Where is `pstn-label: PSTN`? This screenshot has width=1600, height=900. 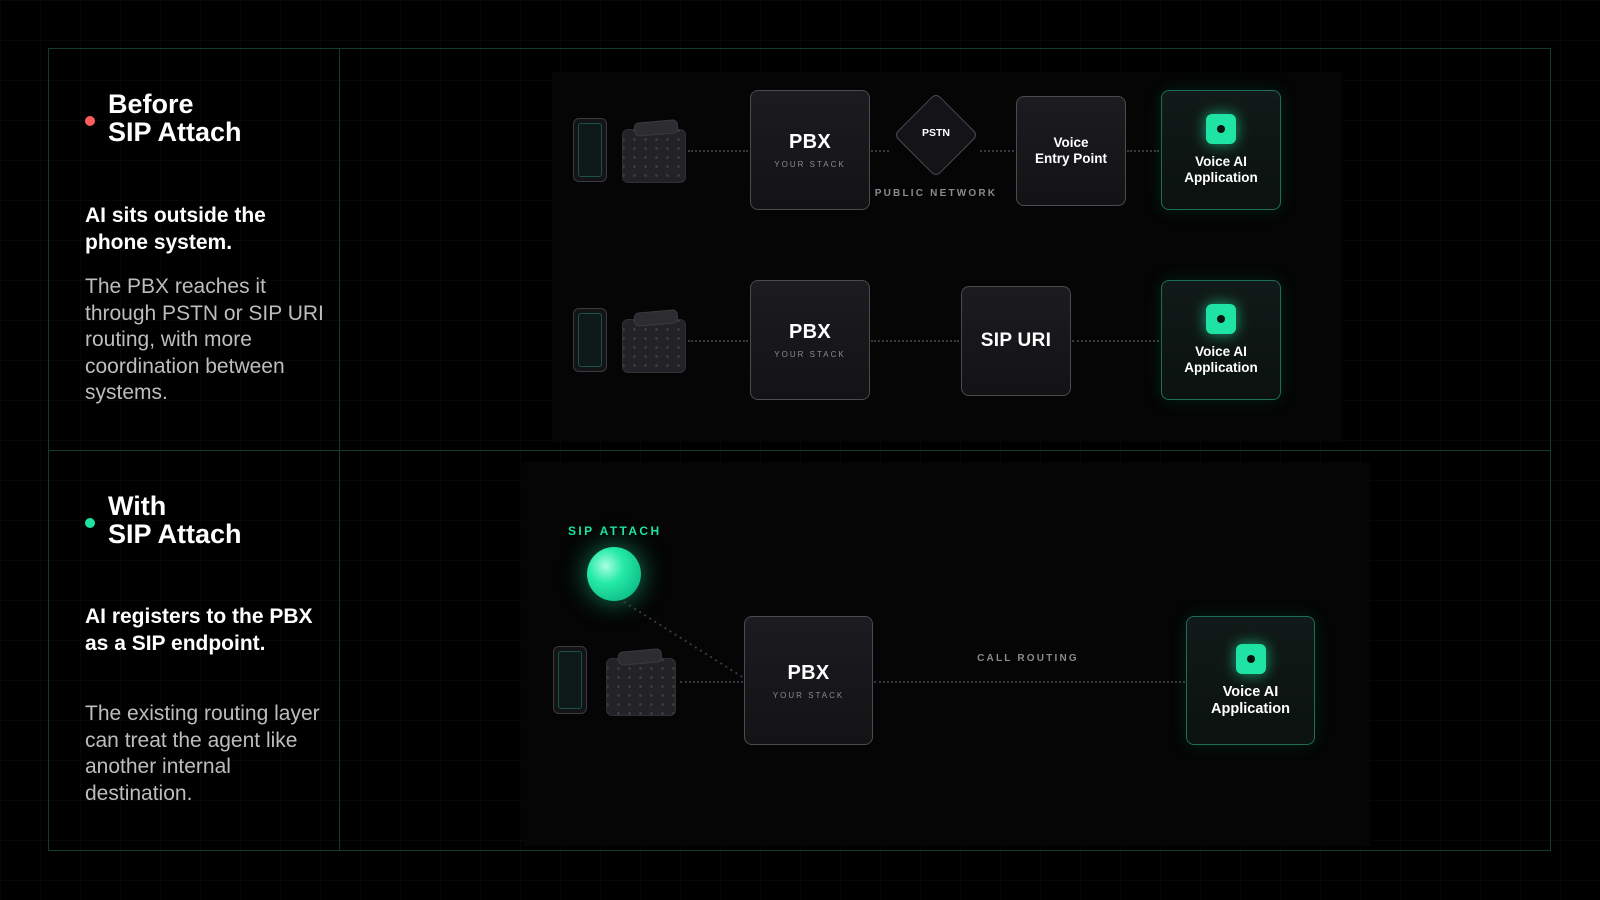
pstn-label: PSTN is located at coordinates (935, 133).